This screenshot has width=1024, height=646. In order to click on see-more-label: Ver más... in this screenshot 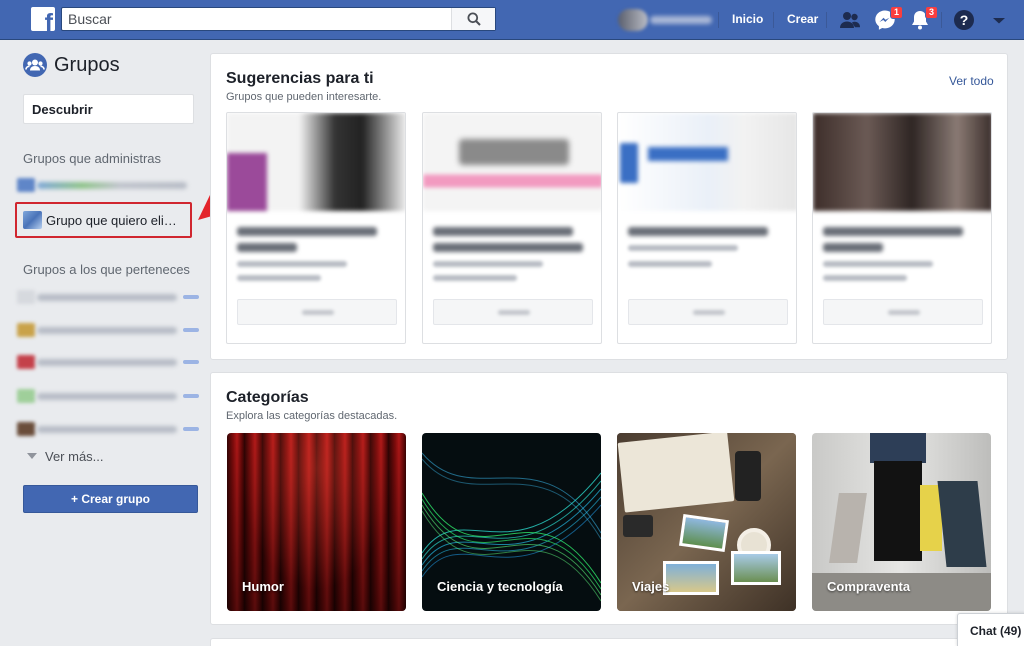, I will do `click(74, 456)`.